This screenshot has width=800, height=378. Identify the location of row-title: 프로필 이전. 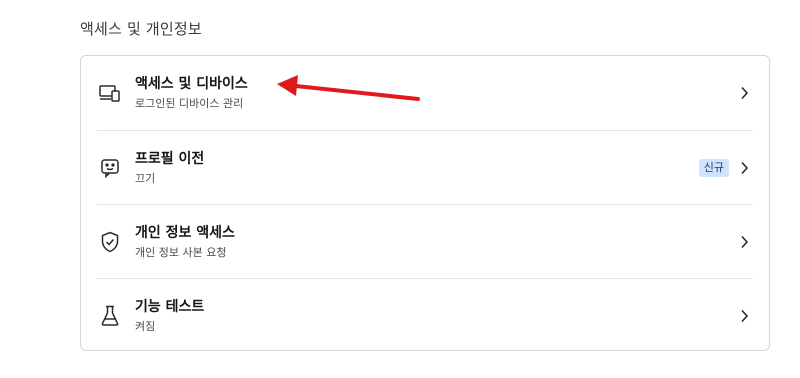
(170, 158).